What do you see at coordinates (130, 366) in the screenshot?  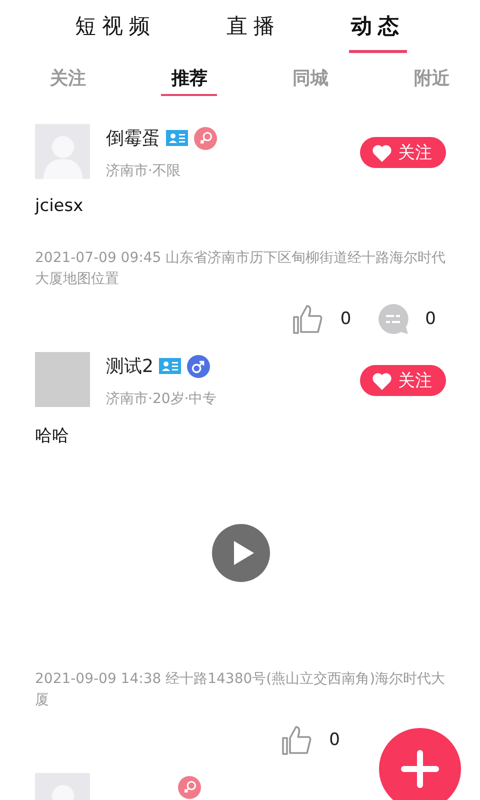 I see `user-name: 测试2` at bounding box center [130, 366].